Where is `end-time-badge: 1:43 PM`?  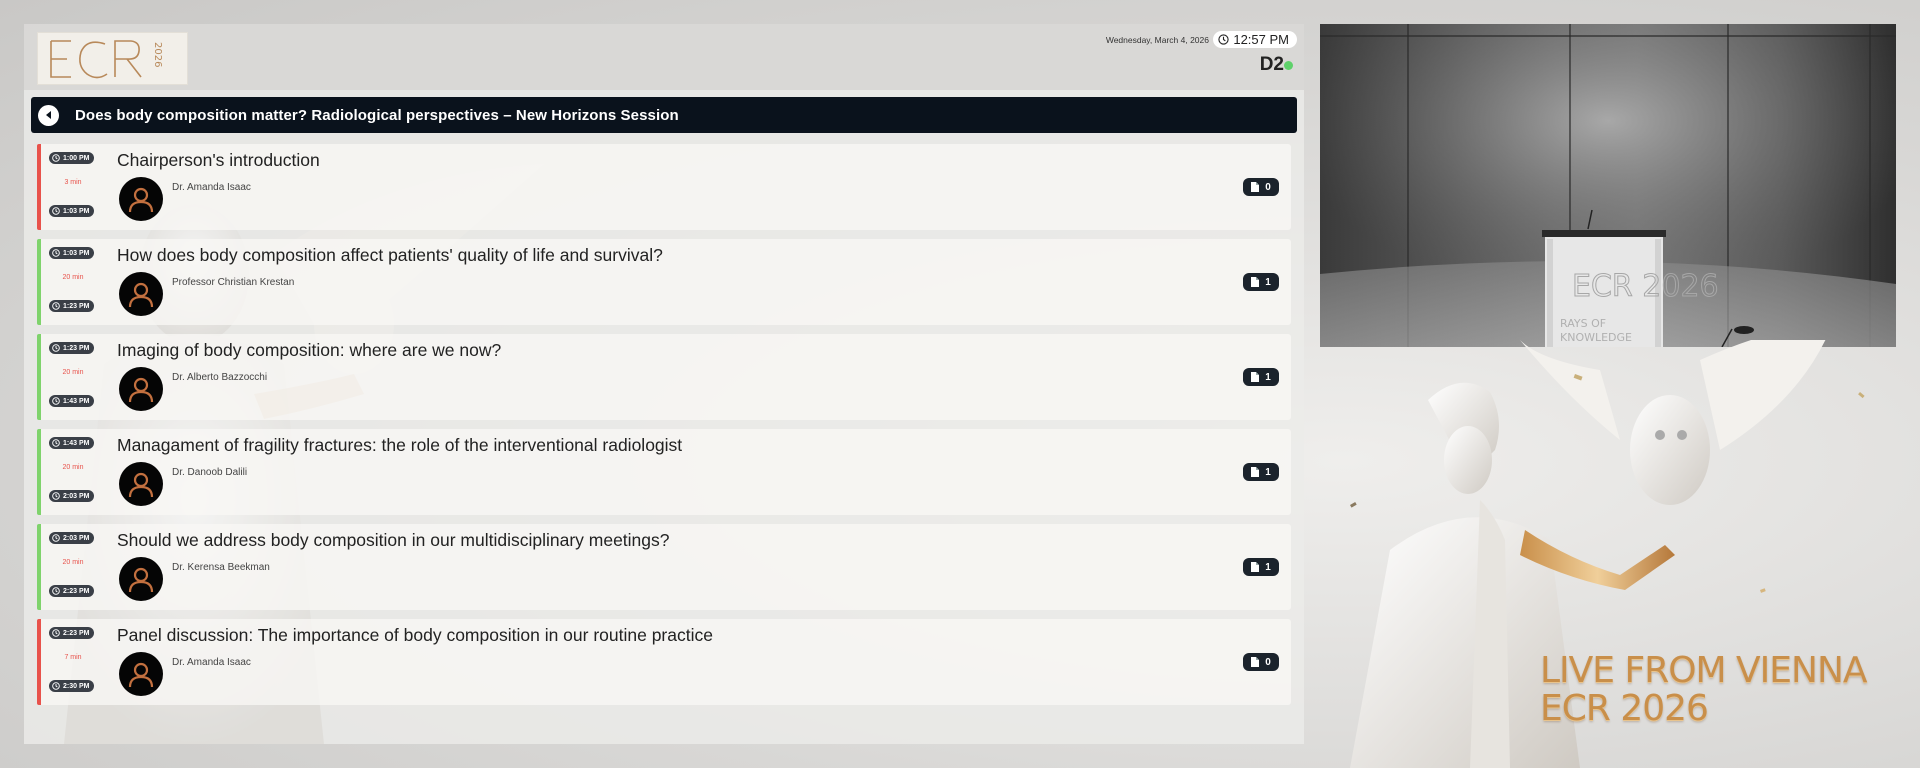
end-time-badge: 1:43 PM is located at coordinates (72, 401).